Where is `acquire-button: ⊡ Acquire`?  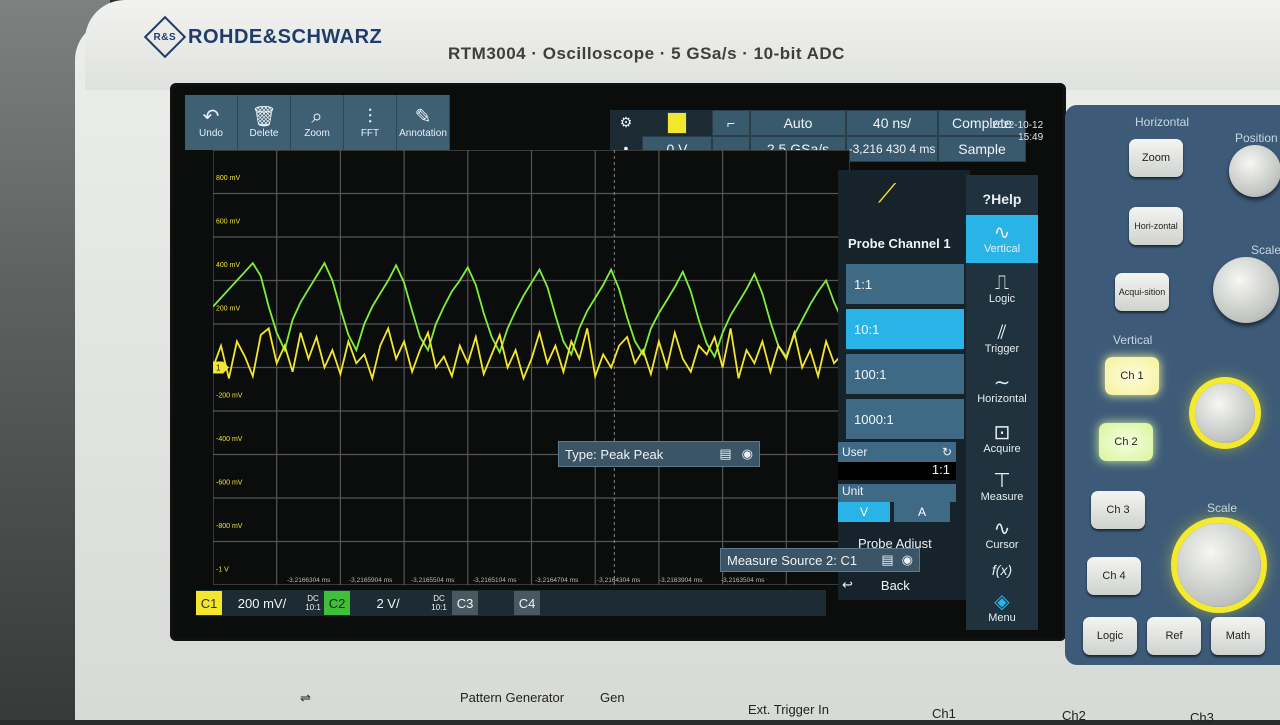
acquire-button: ⊡ Acquire is located at coordinates (1002, 439).